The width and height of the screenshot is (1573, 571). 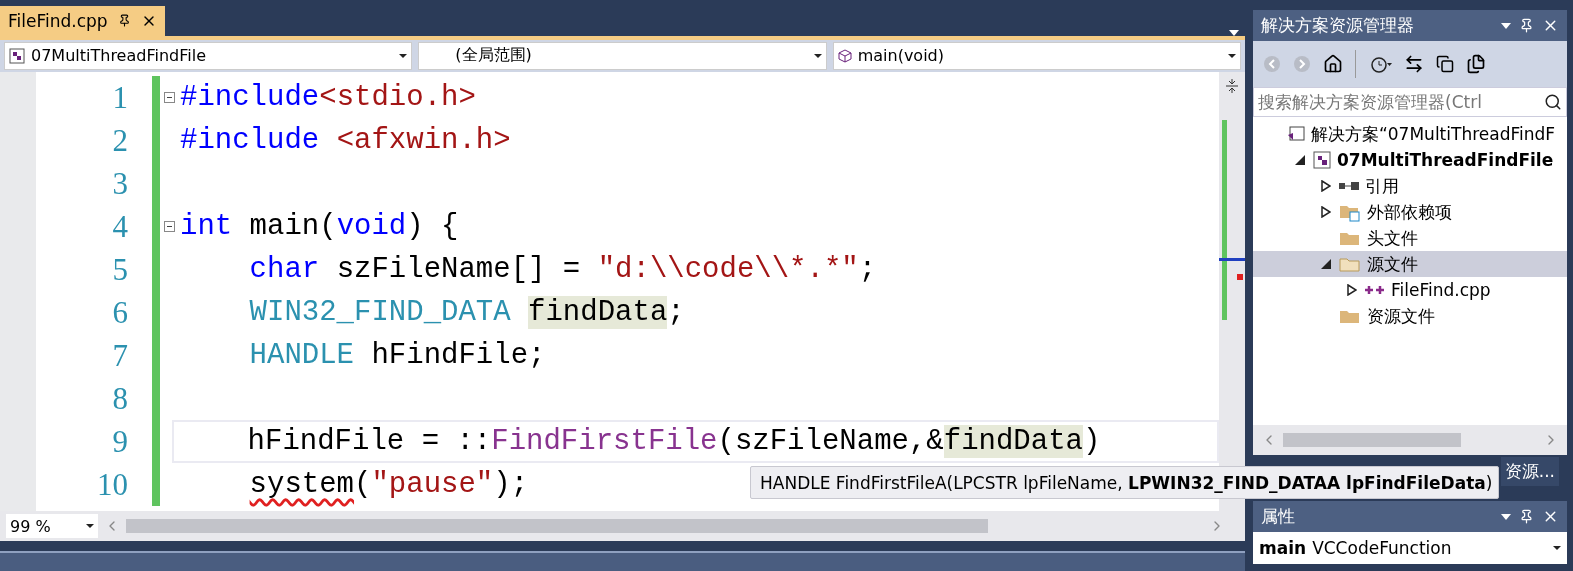 I want to click on line-number: 9, so click(x=119, y=441).